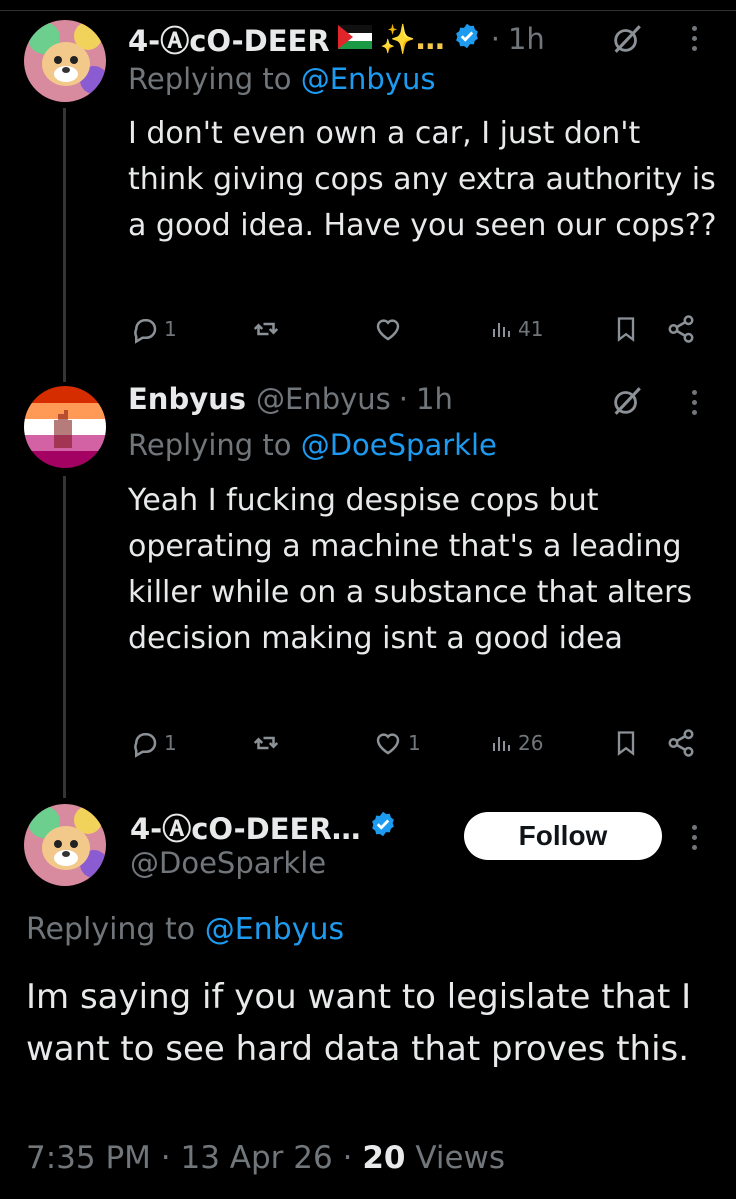 The height and width of the screenshot is (1199, 736). What do you see at coordinates (563, 836) in the screenshot?
I see `follow-button: Follow` at bounding box center [563, 836].